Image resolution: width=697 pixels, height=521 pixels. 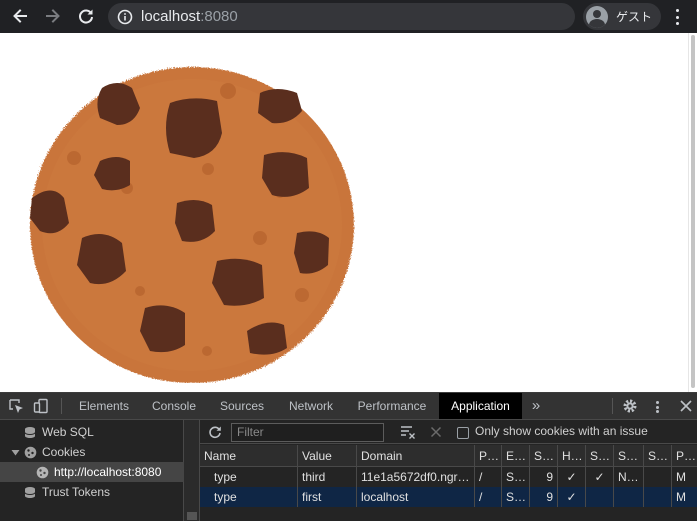 What do you see at coordinates (174, 406) in the screenshot?
I see `tab-console: Console` at bounding box center [174, 406].